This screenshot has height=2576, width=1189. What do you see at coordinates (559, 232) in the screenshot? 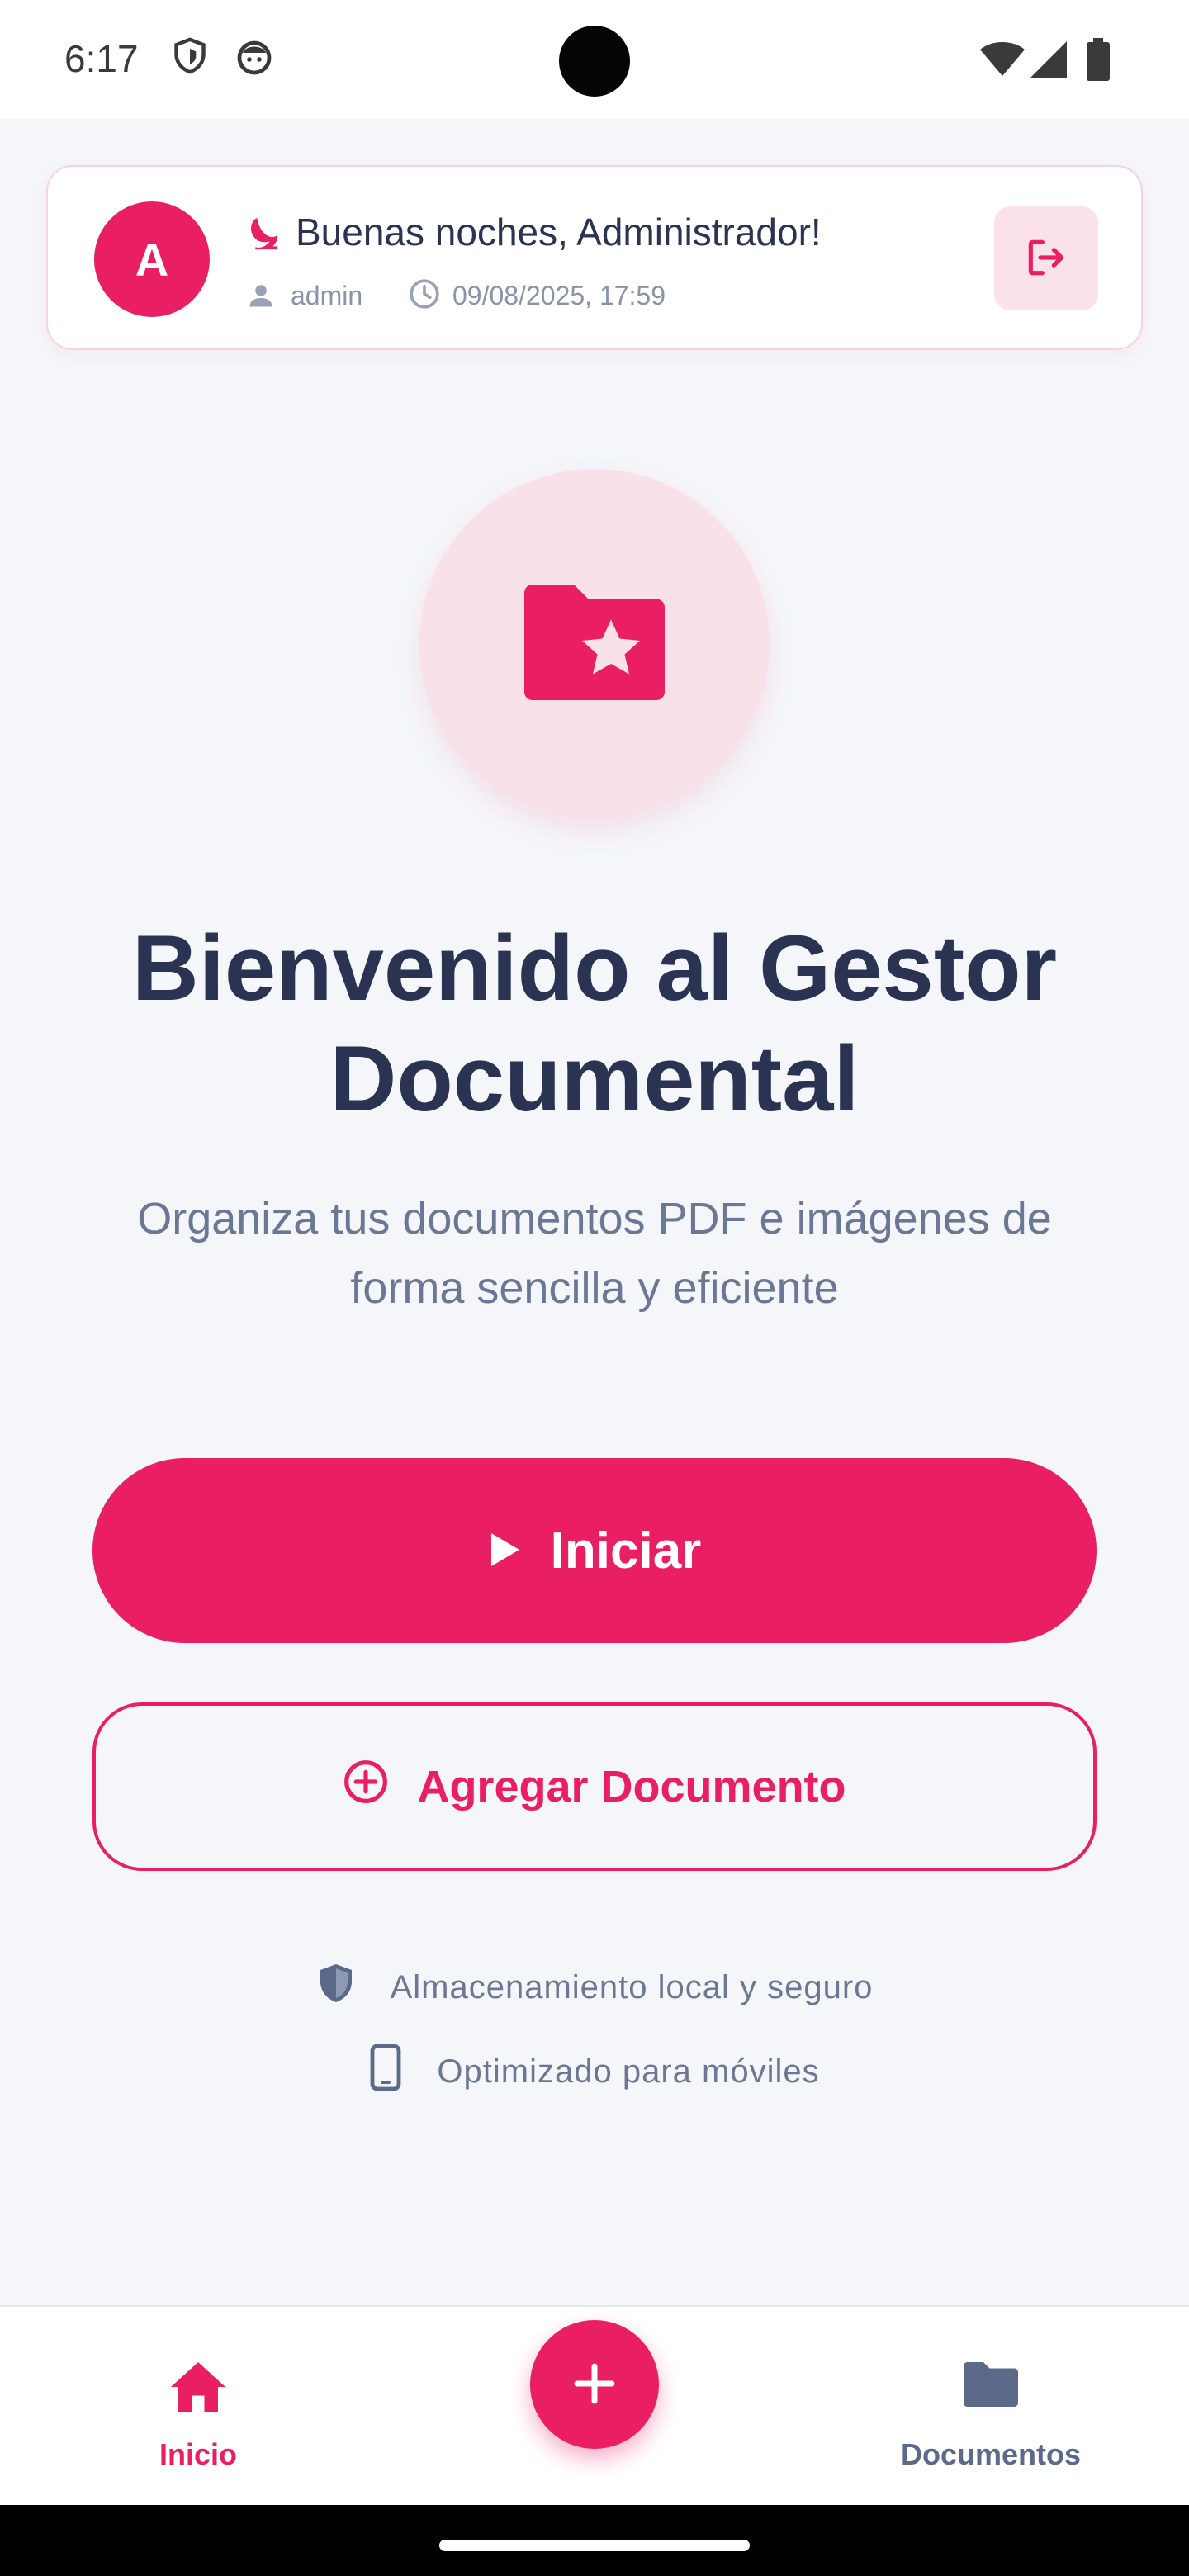
I see `greeting-text: Buenas noches, Administrador!` at bounding box center [559, 232].